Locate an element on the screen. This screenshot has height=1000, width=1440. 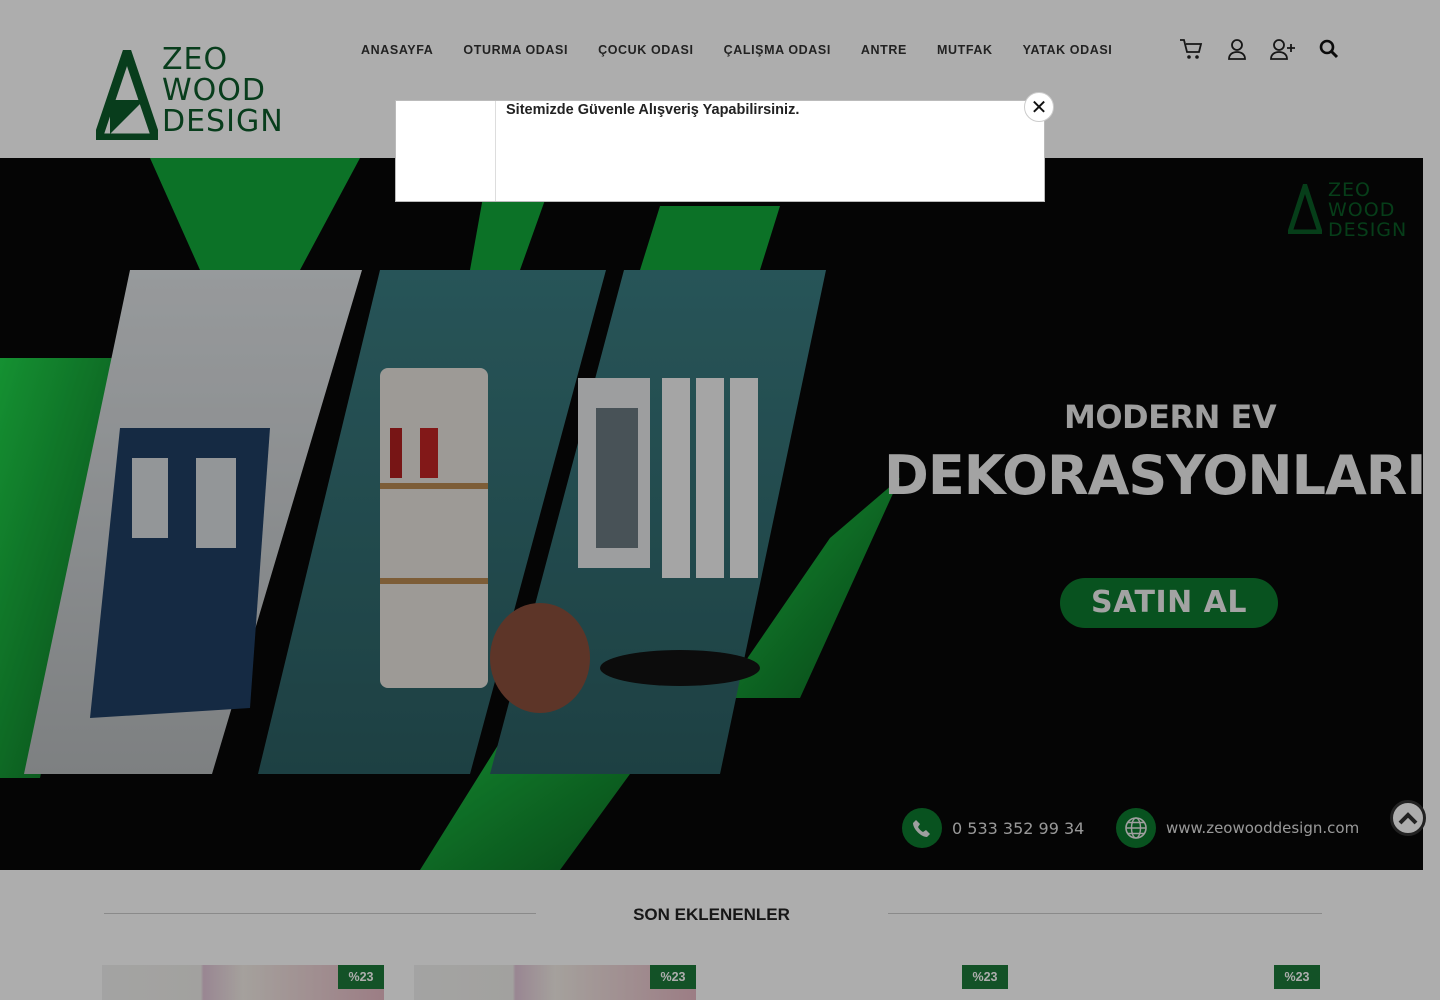
user-icon is located at coordinates (1237, 49).